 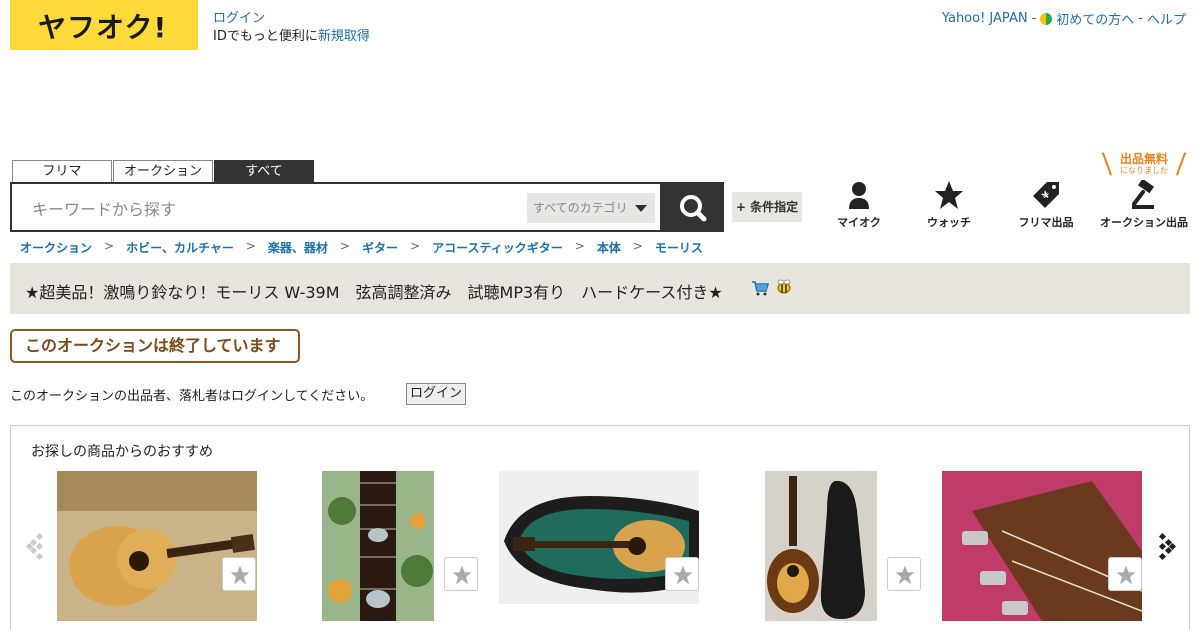 I want to click on beginner-mark-icon, so click(x=1046, y=19).